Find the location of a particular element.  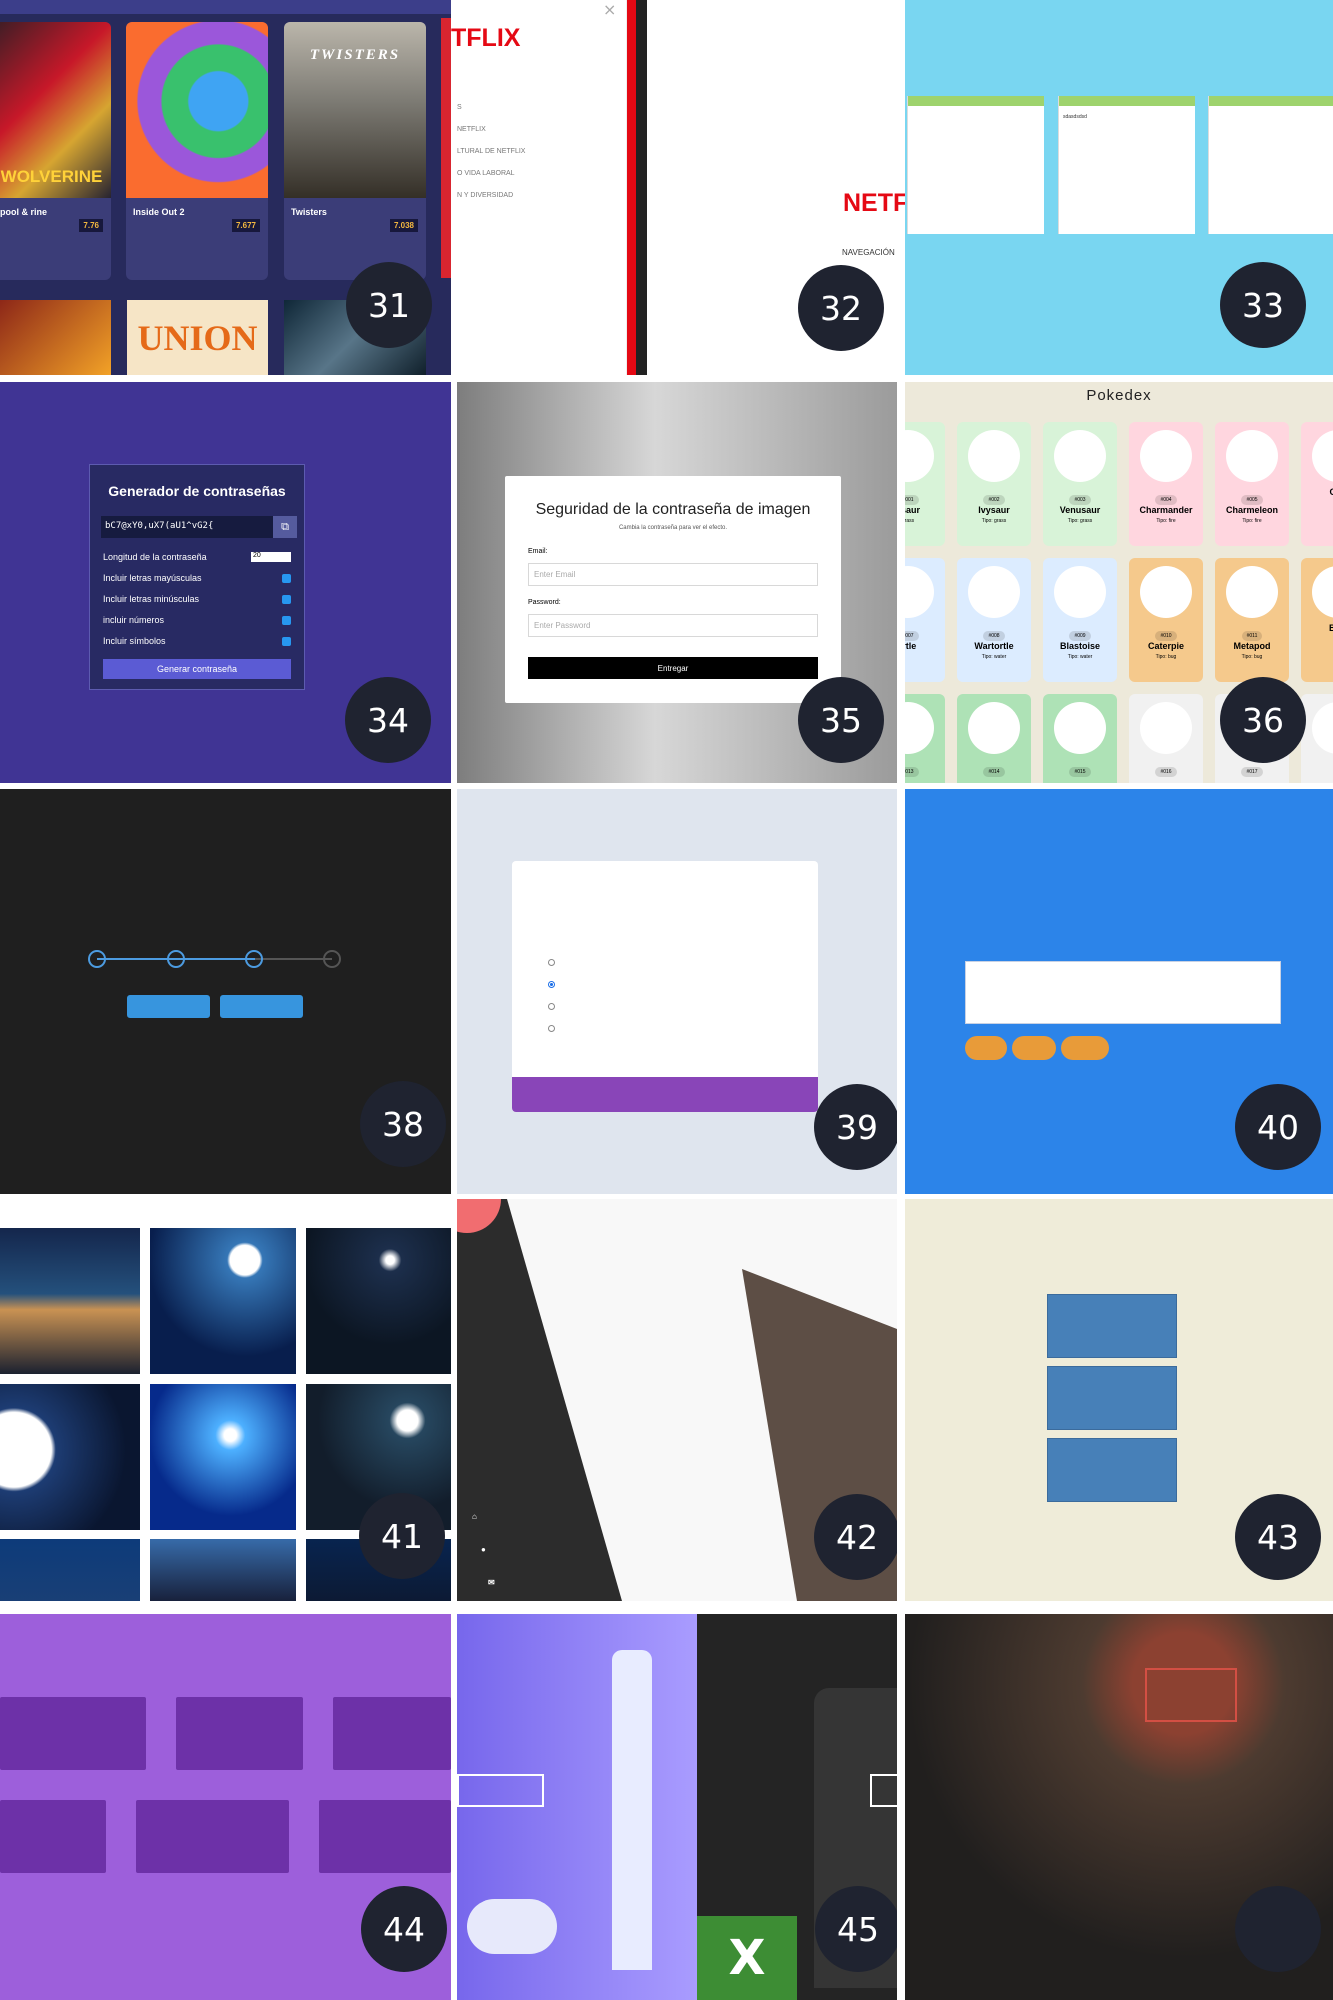

xbox-button is located at coordinates (883, 1790).